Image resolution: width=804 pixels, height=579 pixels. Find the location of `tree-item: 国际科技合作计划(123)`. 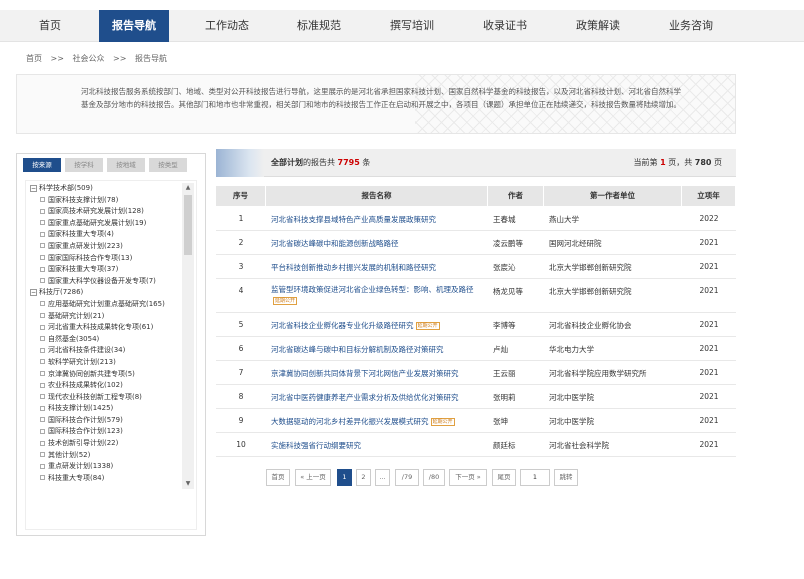

tree-item: 国际科技合作计划(123) is located at coordinates (105, 432).